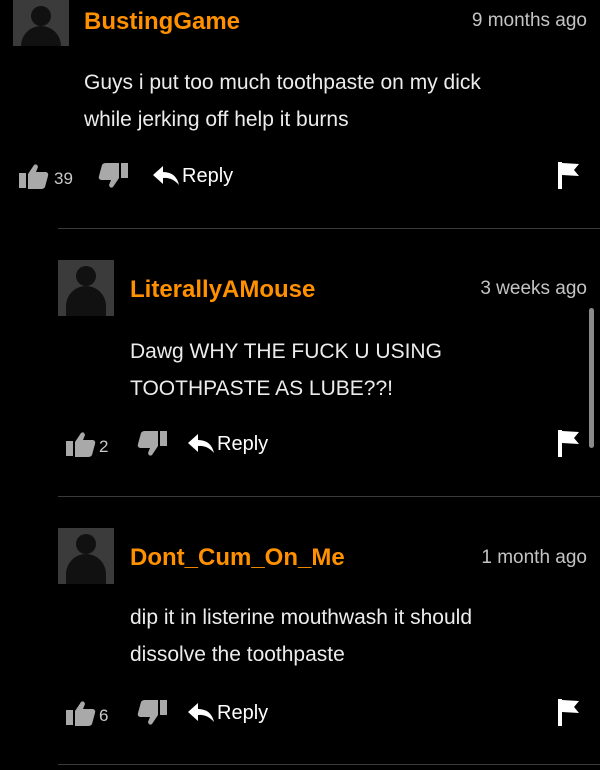  What do you see at coordinates (534, 557) in the screenshot?
I see `comment-timestamp: 1 month ago` at bounding box center [534, 557].